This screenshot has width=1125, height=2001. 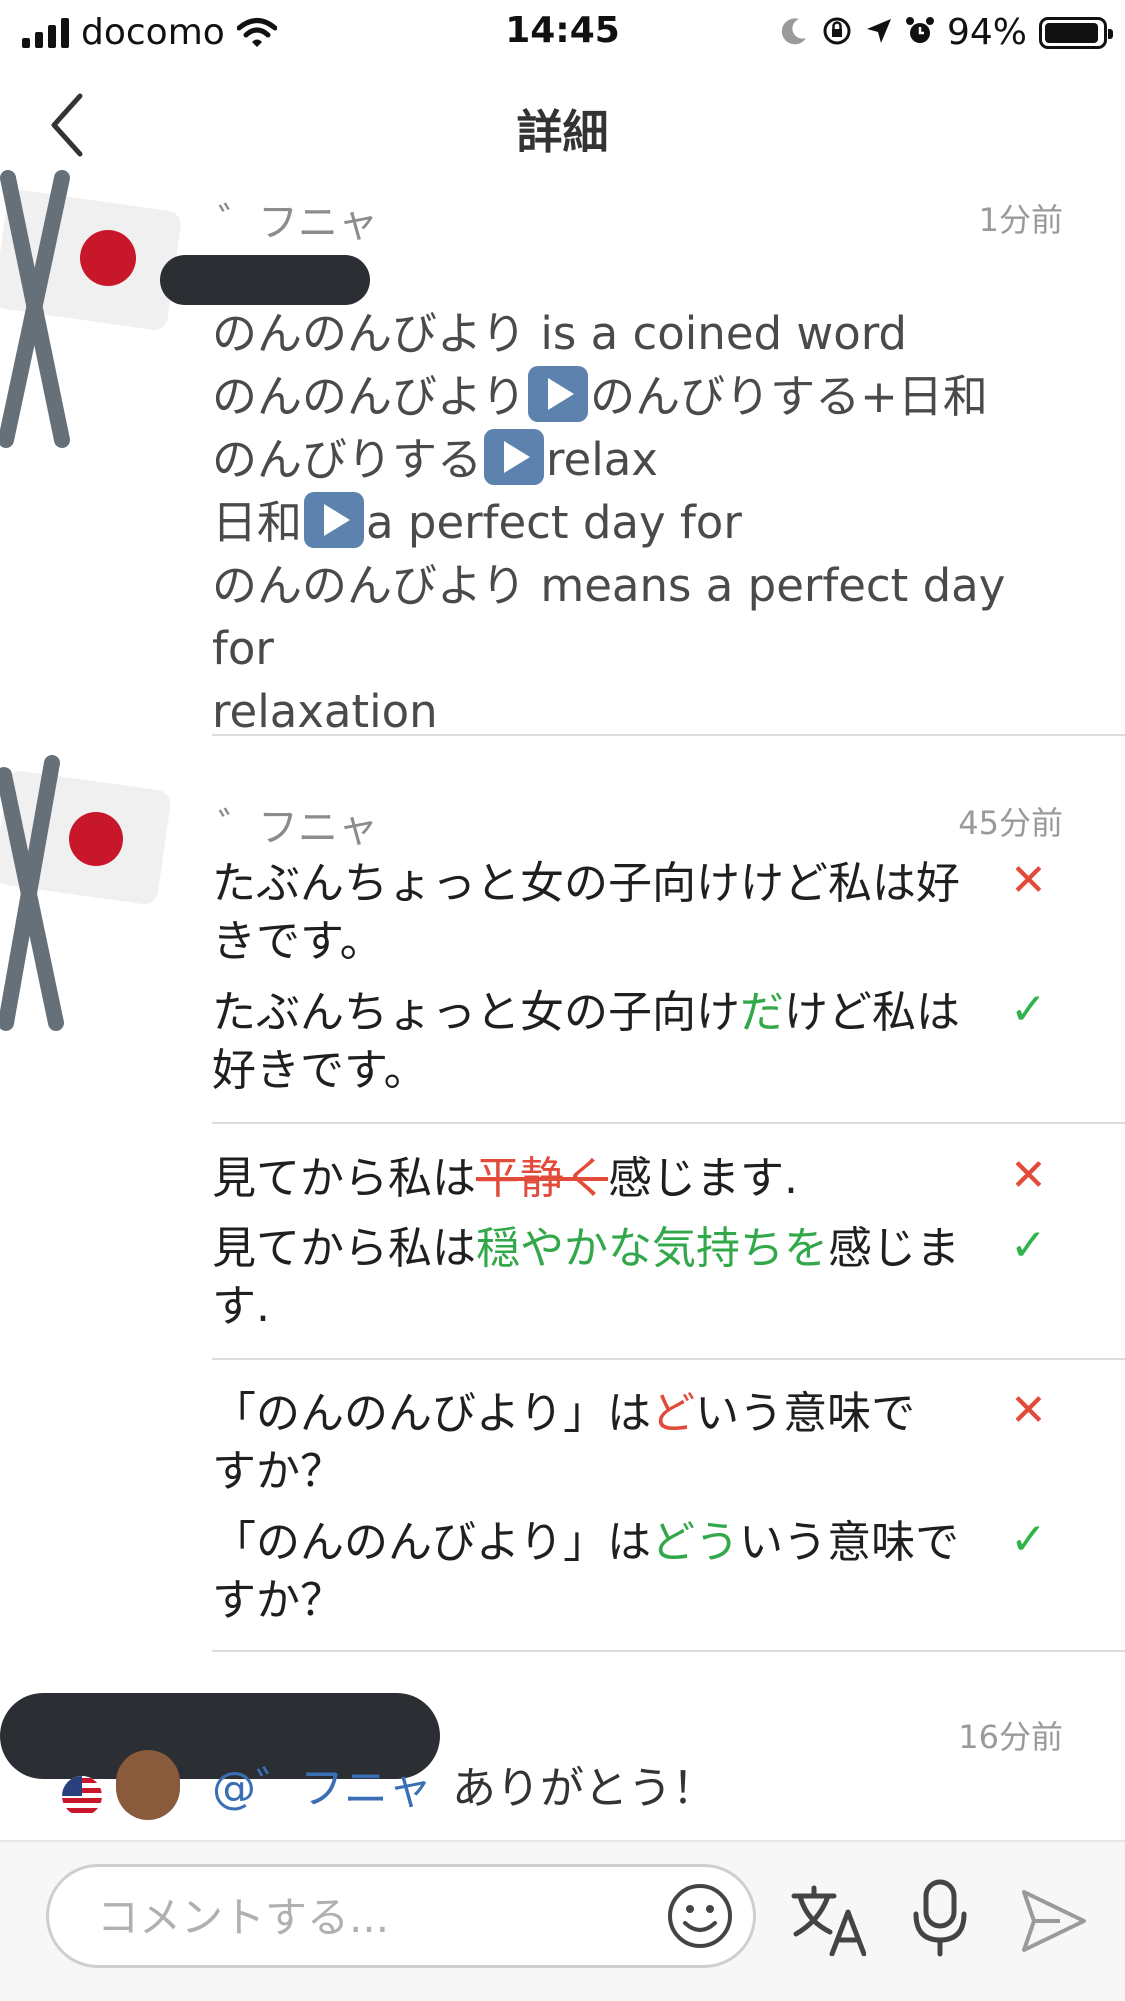 What do you see at coordinates (1020, 220) in the screenshot?
I see `post-time: 1分前` at bounding box center [1020, 220].